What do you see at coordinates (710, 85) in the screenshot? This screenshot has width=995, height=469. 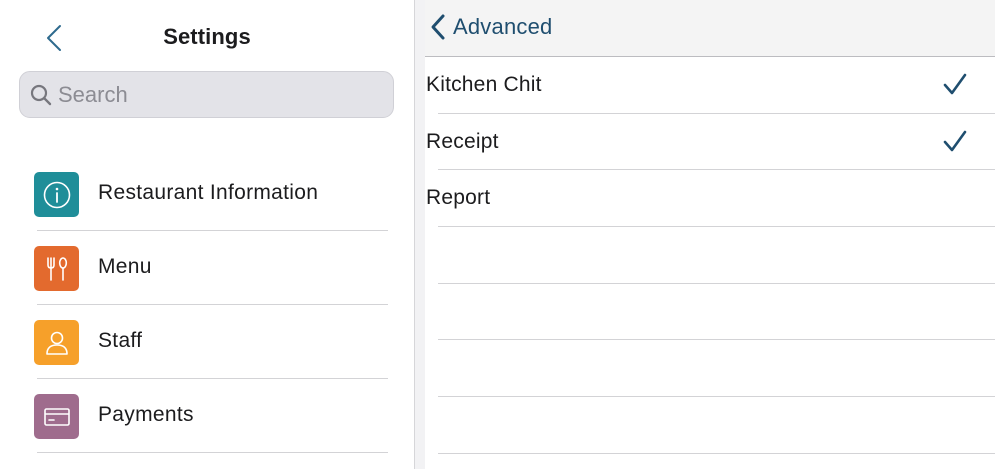 I see `option-row-kitchen-chit: Kitchen Chit` at bounding box center [710, 85].